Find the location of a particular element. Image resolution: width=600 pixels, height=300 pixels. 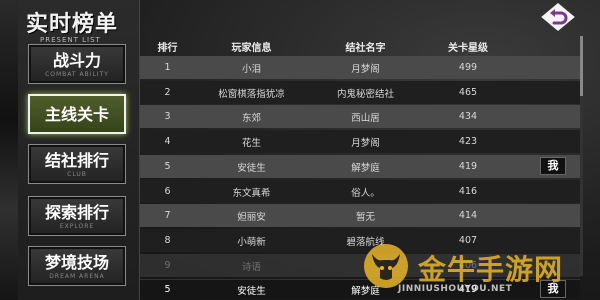

table-row: 7 妲丽安 暂无 414 is located at coordinates (360, 215).